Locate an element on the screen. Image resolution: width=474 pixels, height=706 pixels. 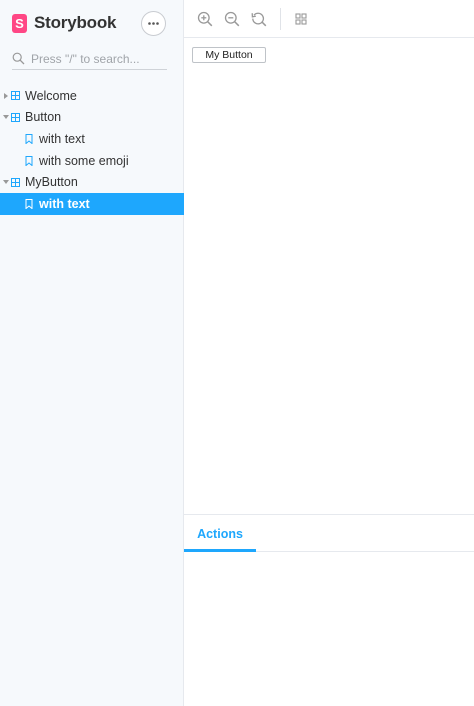
search-box is located at coordinates (89, 59).